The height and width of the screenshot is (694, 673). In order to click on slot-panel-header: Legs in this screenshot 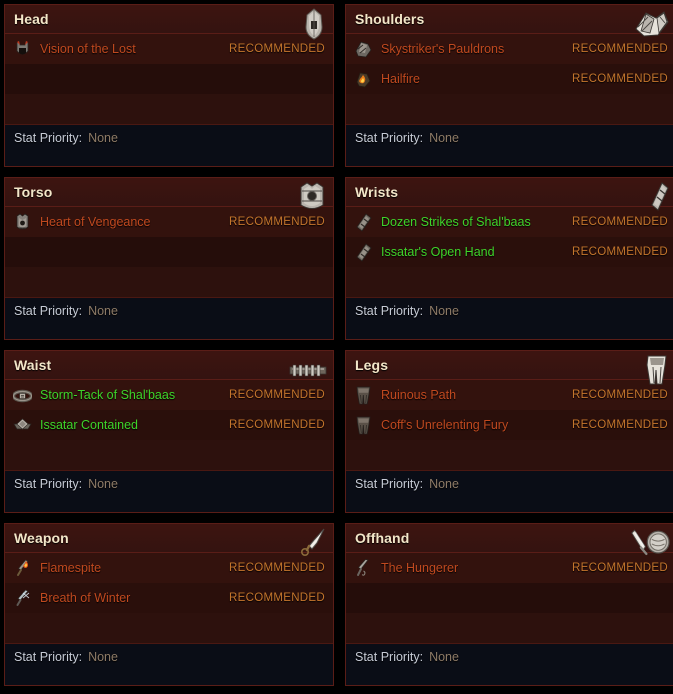, I will do `click(509, 368)`.